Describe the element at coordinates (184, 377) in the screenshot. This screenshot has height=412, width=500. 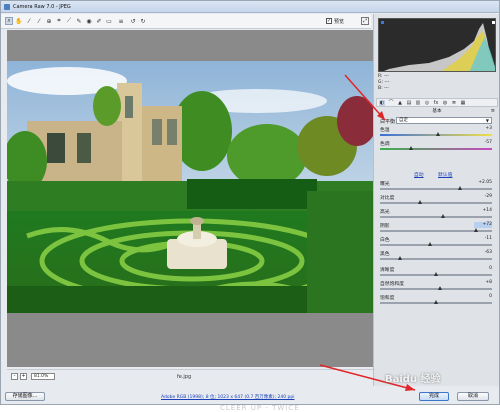
I see `file-name: fe.jpg` at that location.